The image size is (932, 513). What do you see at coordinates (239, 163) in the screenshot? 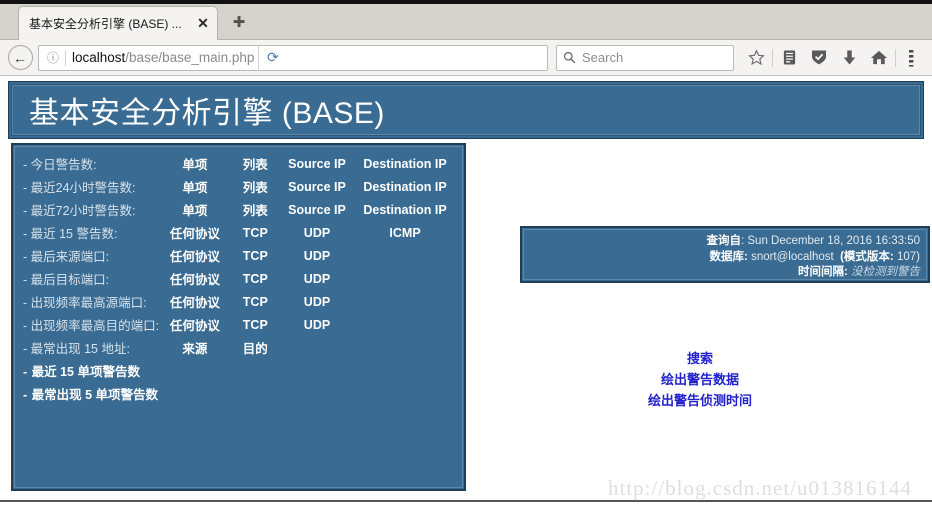
I see `table-row: - 今日警告数: 单项 列表 Source IP Destination IP` at bounding box center [239, 163].